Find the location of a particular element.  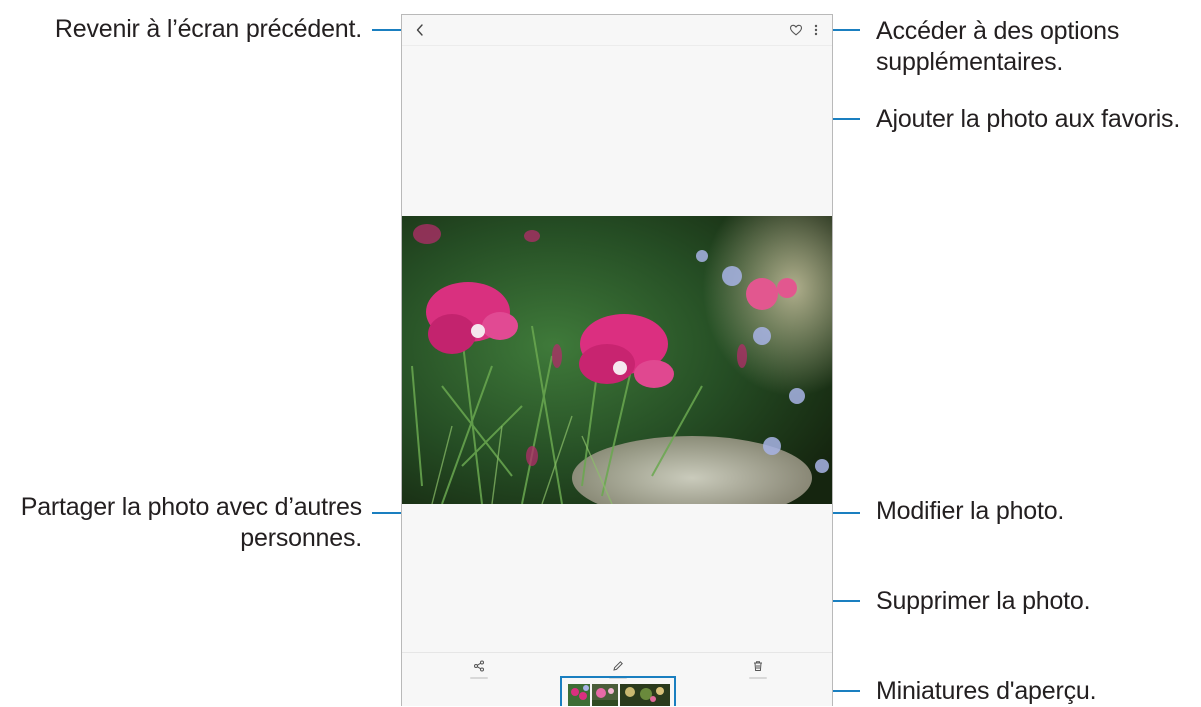

edit-icon is located at coordinates (618, 666).